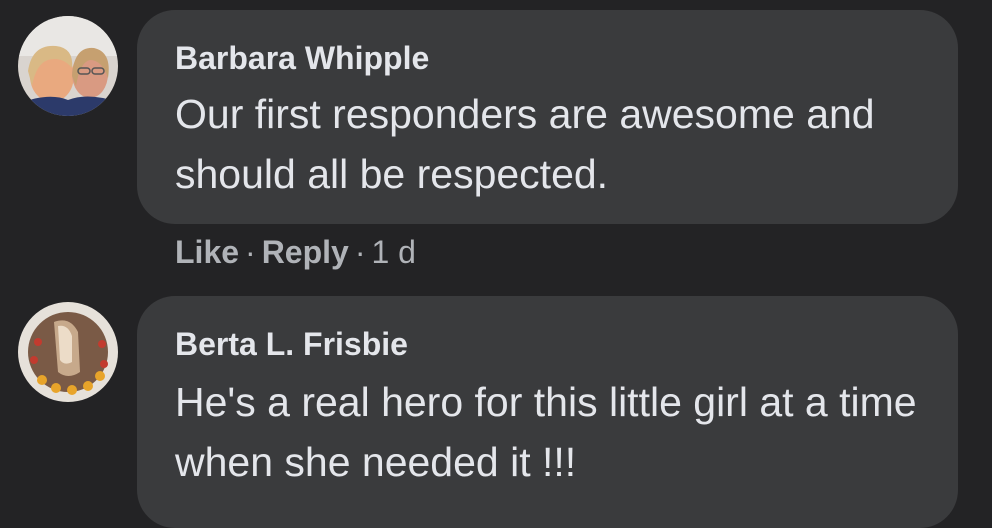 The height and width of the screenshot is (528, 992). I want to click on avatar-berta-frisbie, so click(68, 352).